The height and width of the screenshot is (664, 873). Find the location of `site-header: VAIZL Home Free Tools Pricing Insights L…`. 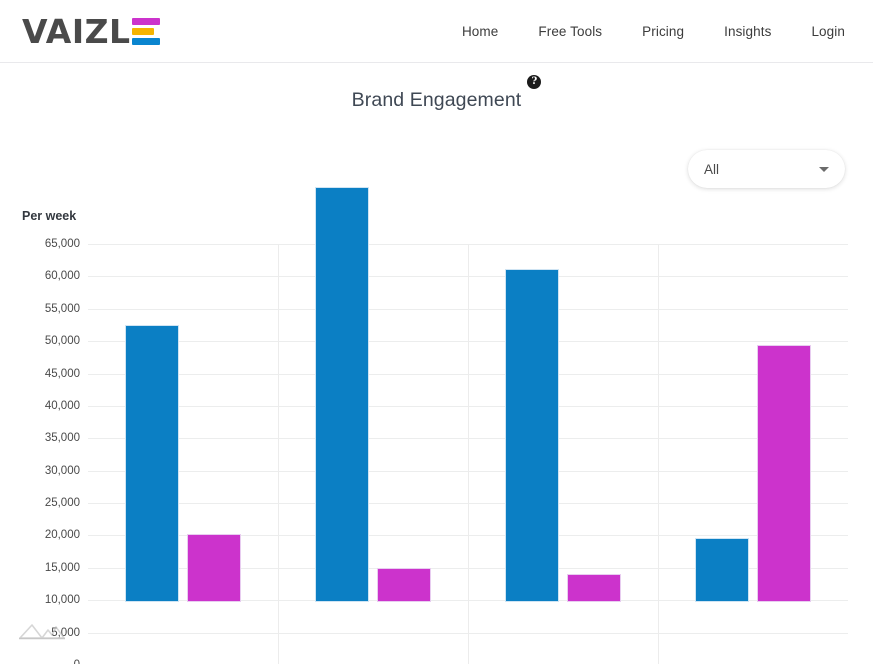

site-header: VAIZL Home Free Tools Pricing Insights L… is located at coordinates (436, 31).